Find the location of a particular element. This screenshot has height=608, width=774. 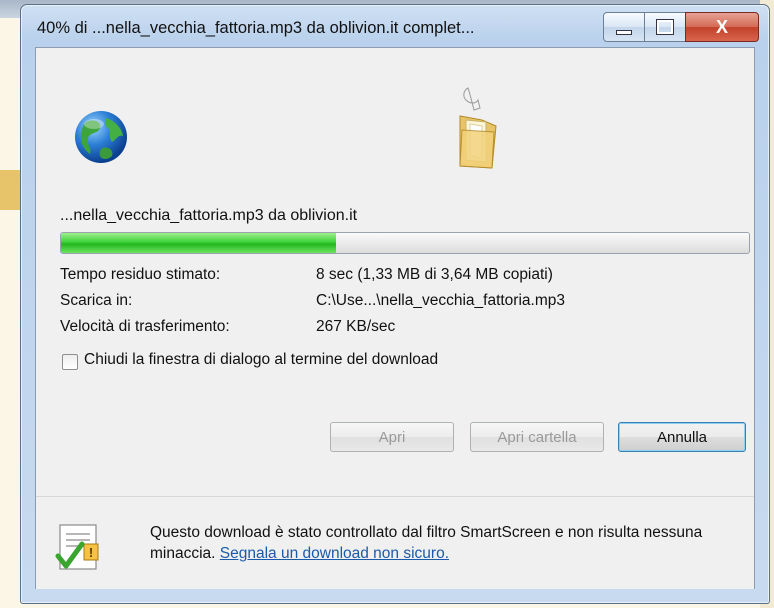

transfer-rate-value: 267 KB/sec is located at coordinates (356, 326).